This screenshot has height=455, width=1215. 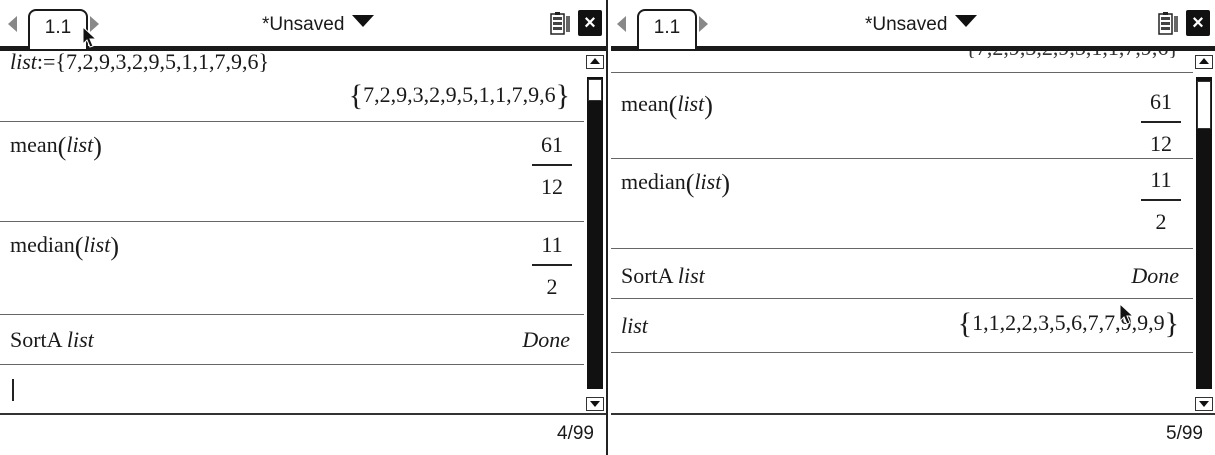 I want to click on scroll-track, so click(x=595, y=233).